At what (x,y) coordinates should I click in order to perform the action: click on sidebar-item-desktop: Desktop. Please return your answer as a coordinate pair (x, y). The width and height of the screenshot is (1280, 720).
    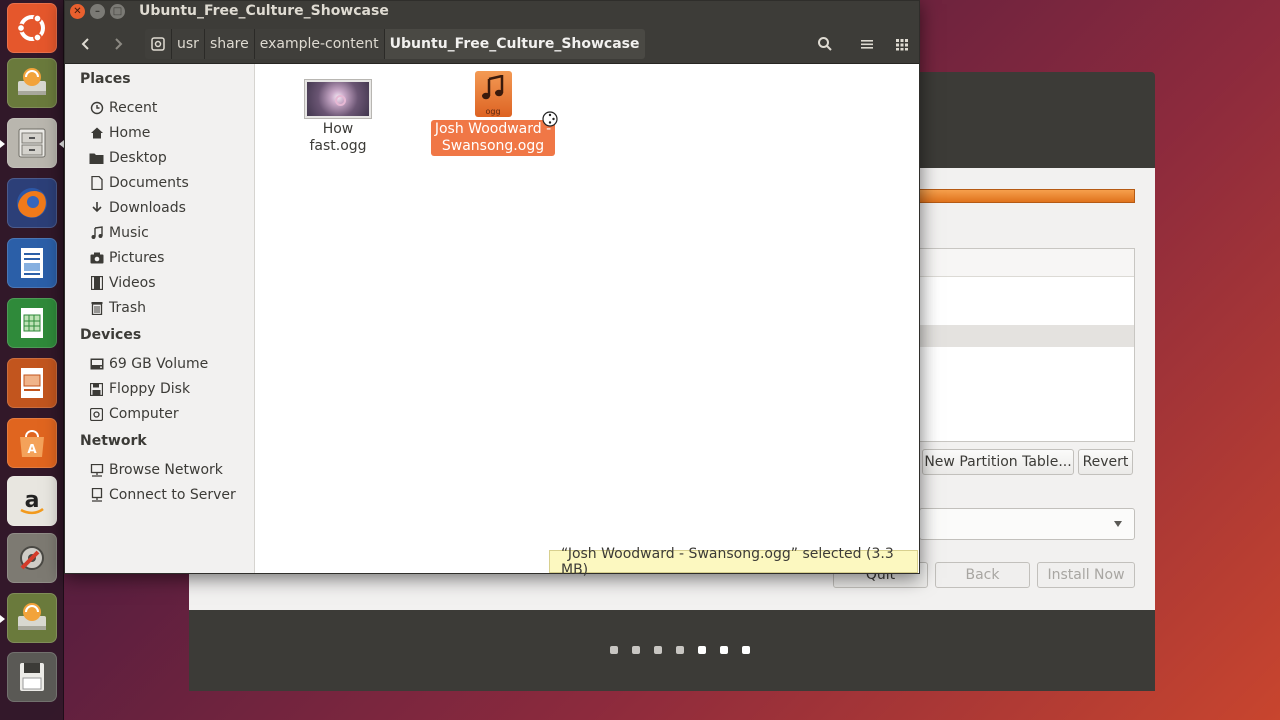
    Looking at the image, I should click on (128, 158).